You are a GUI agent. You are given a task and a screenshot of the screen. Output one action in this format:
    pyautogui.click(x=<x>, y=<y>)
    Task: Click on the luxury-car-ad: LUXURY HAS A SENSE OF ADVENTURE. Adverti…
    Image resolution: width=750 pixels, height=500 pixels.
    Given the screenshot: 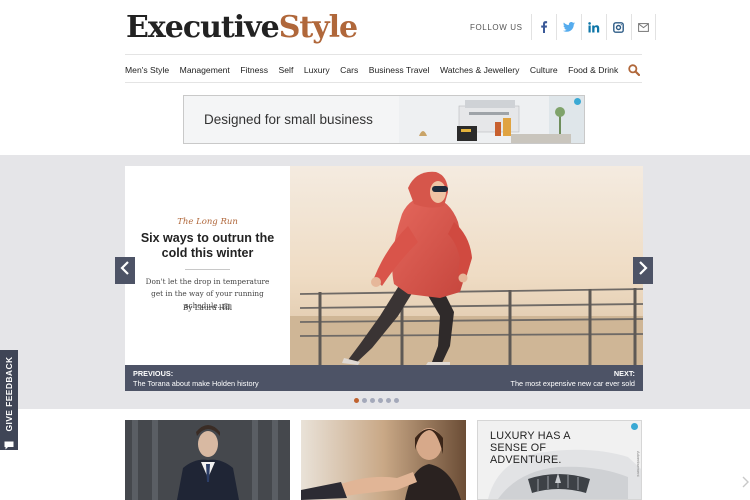 What is the action you would take?
    pyautogui.click(x=559, y=460)
    